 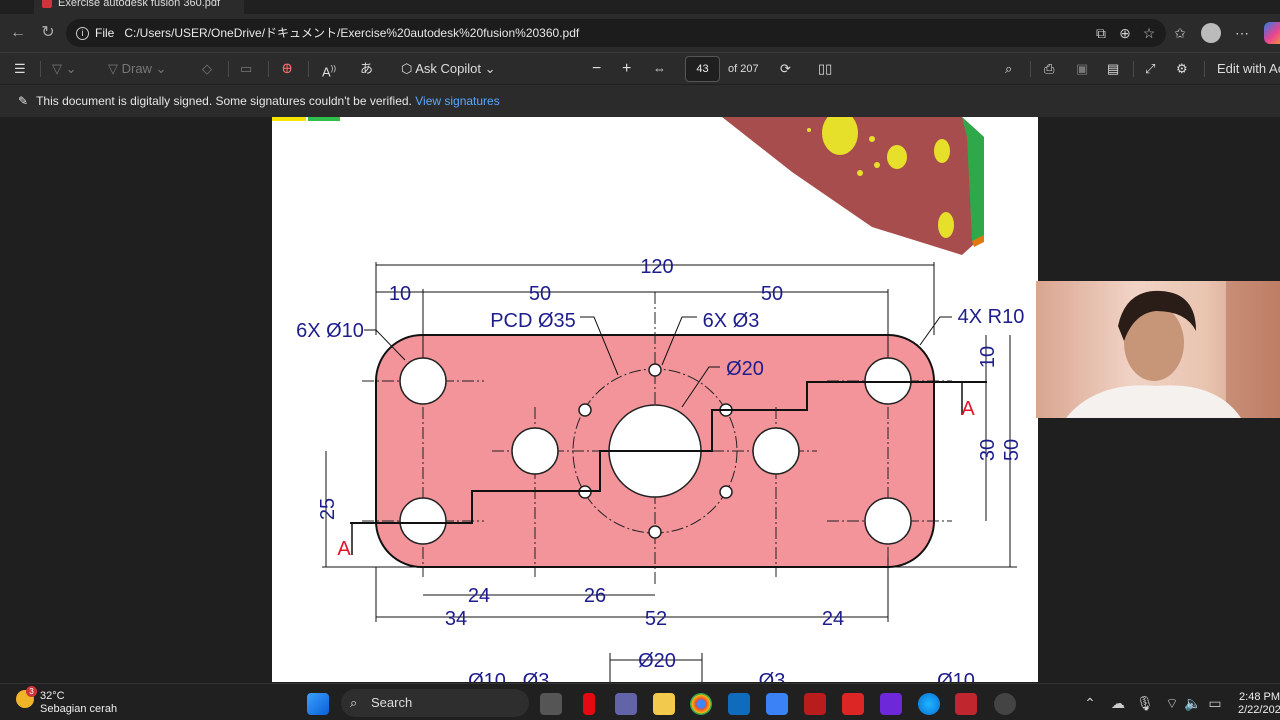 What do you see at coordinates (18, 33) in the screenshot?
I see `back-icon: ←` at bounding box center [18, 33].